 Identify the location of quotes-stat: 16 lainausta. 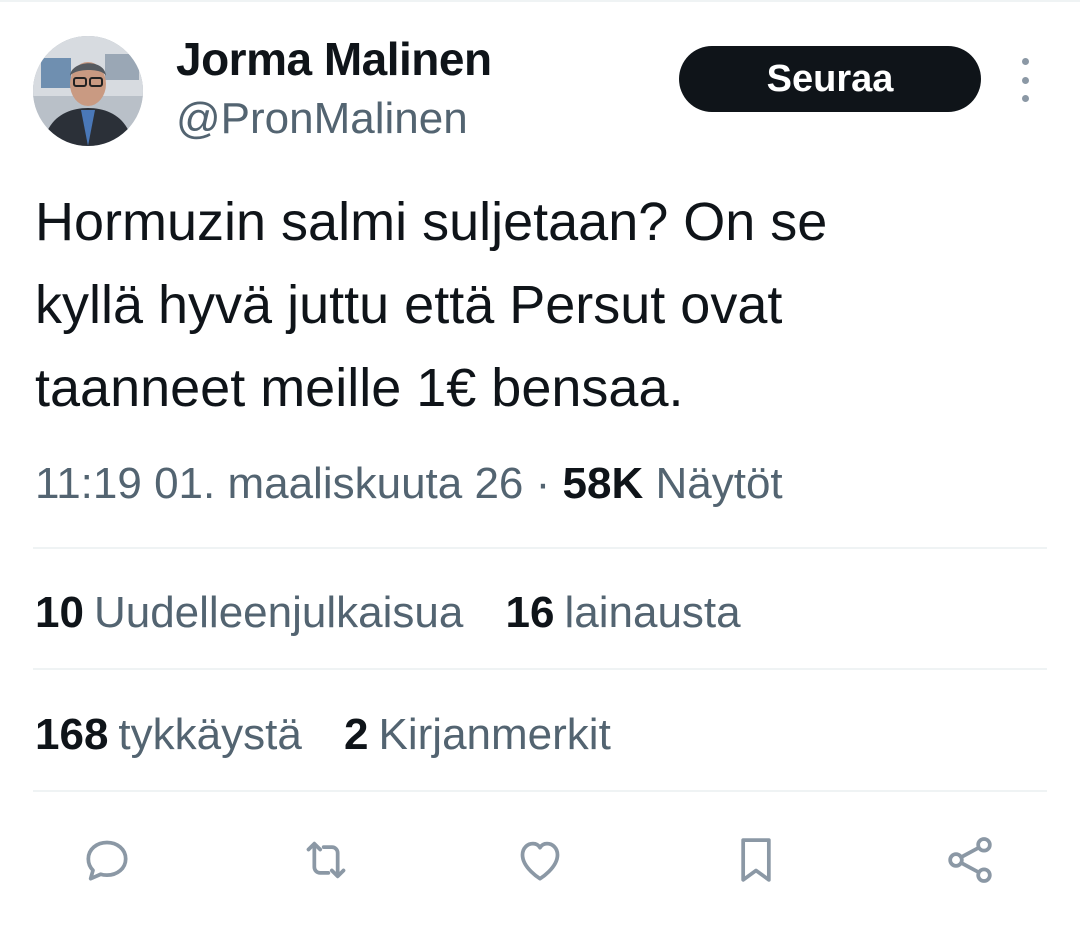
(623, 612).